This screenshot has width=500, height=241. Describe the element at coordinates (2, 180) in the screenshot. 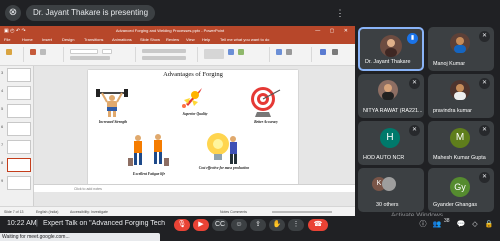

I see `thumb-number: 9` at that location.